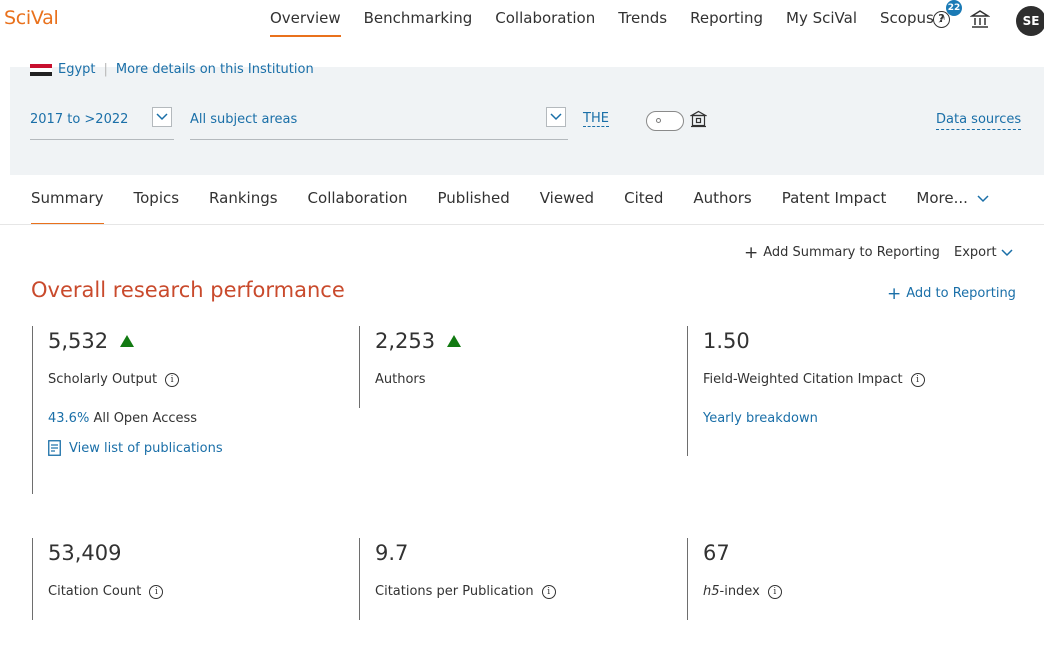 This screenshot has height=655, width=1044. I want to click on open-access-line: 43.6% All Open Access, so click(135, 418).